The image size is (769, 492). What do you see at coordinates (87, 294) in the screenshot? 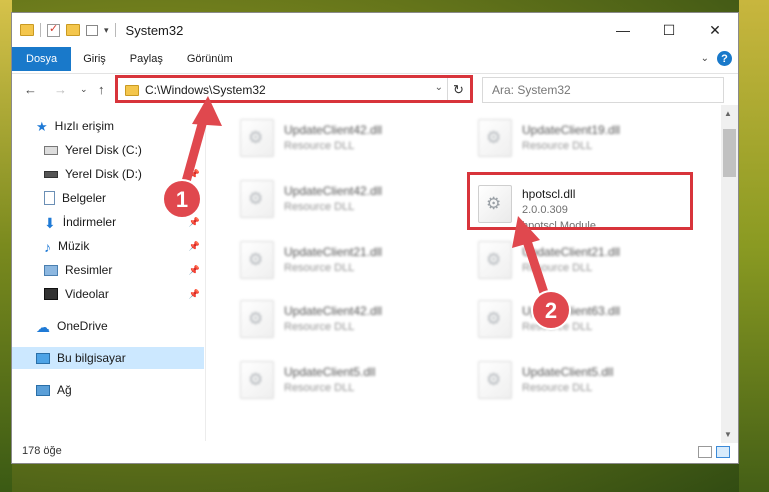
I see `sidebar-item-label: Videolar` at bounding box center [87, 294].